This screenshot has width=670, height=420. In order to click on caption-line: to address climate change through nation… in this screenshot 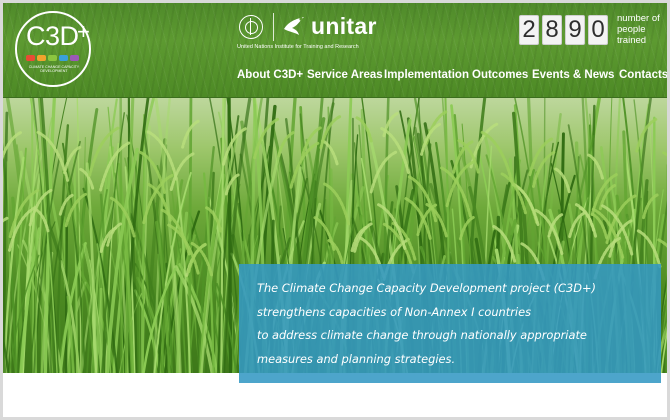, I will do `click(422, 335)`.